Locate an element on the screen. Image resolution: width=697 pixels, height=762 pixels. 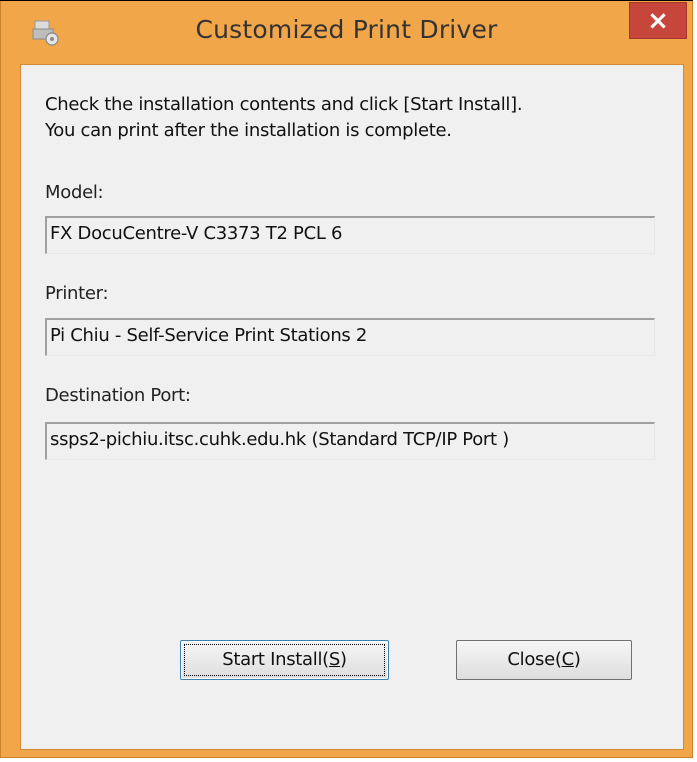
model-label: Model: is located at coordinates (74, 192).